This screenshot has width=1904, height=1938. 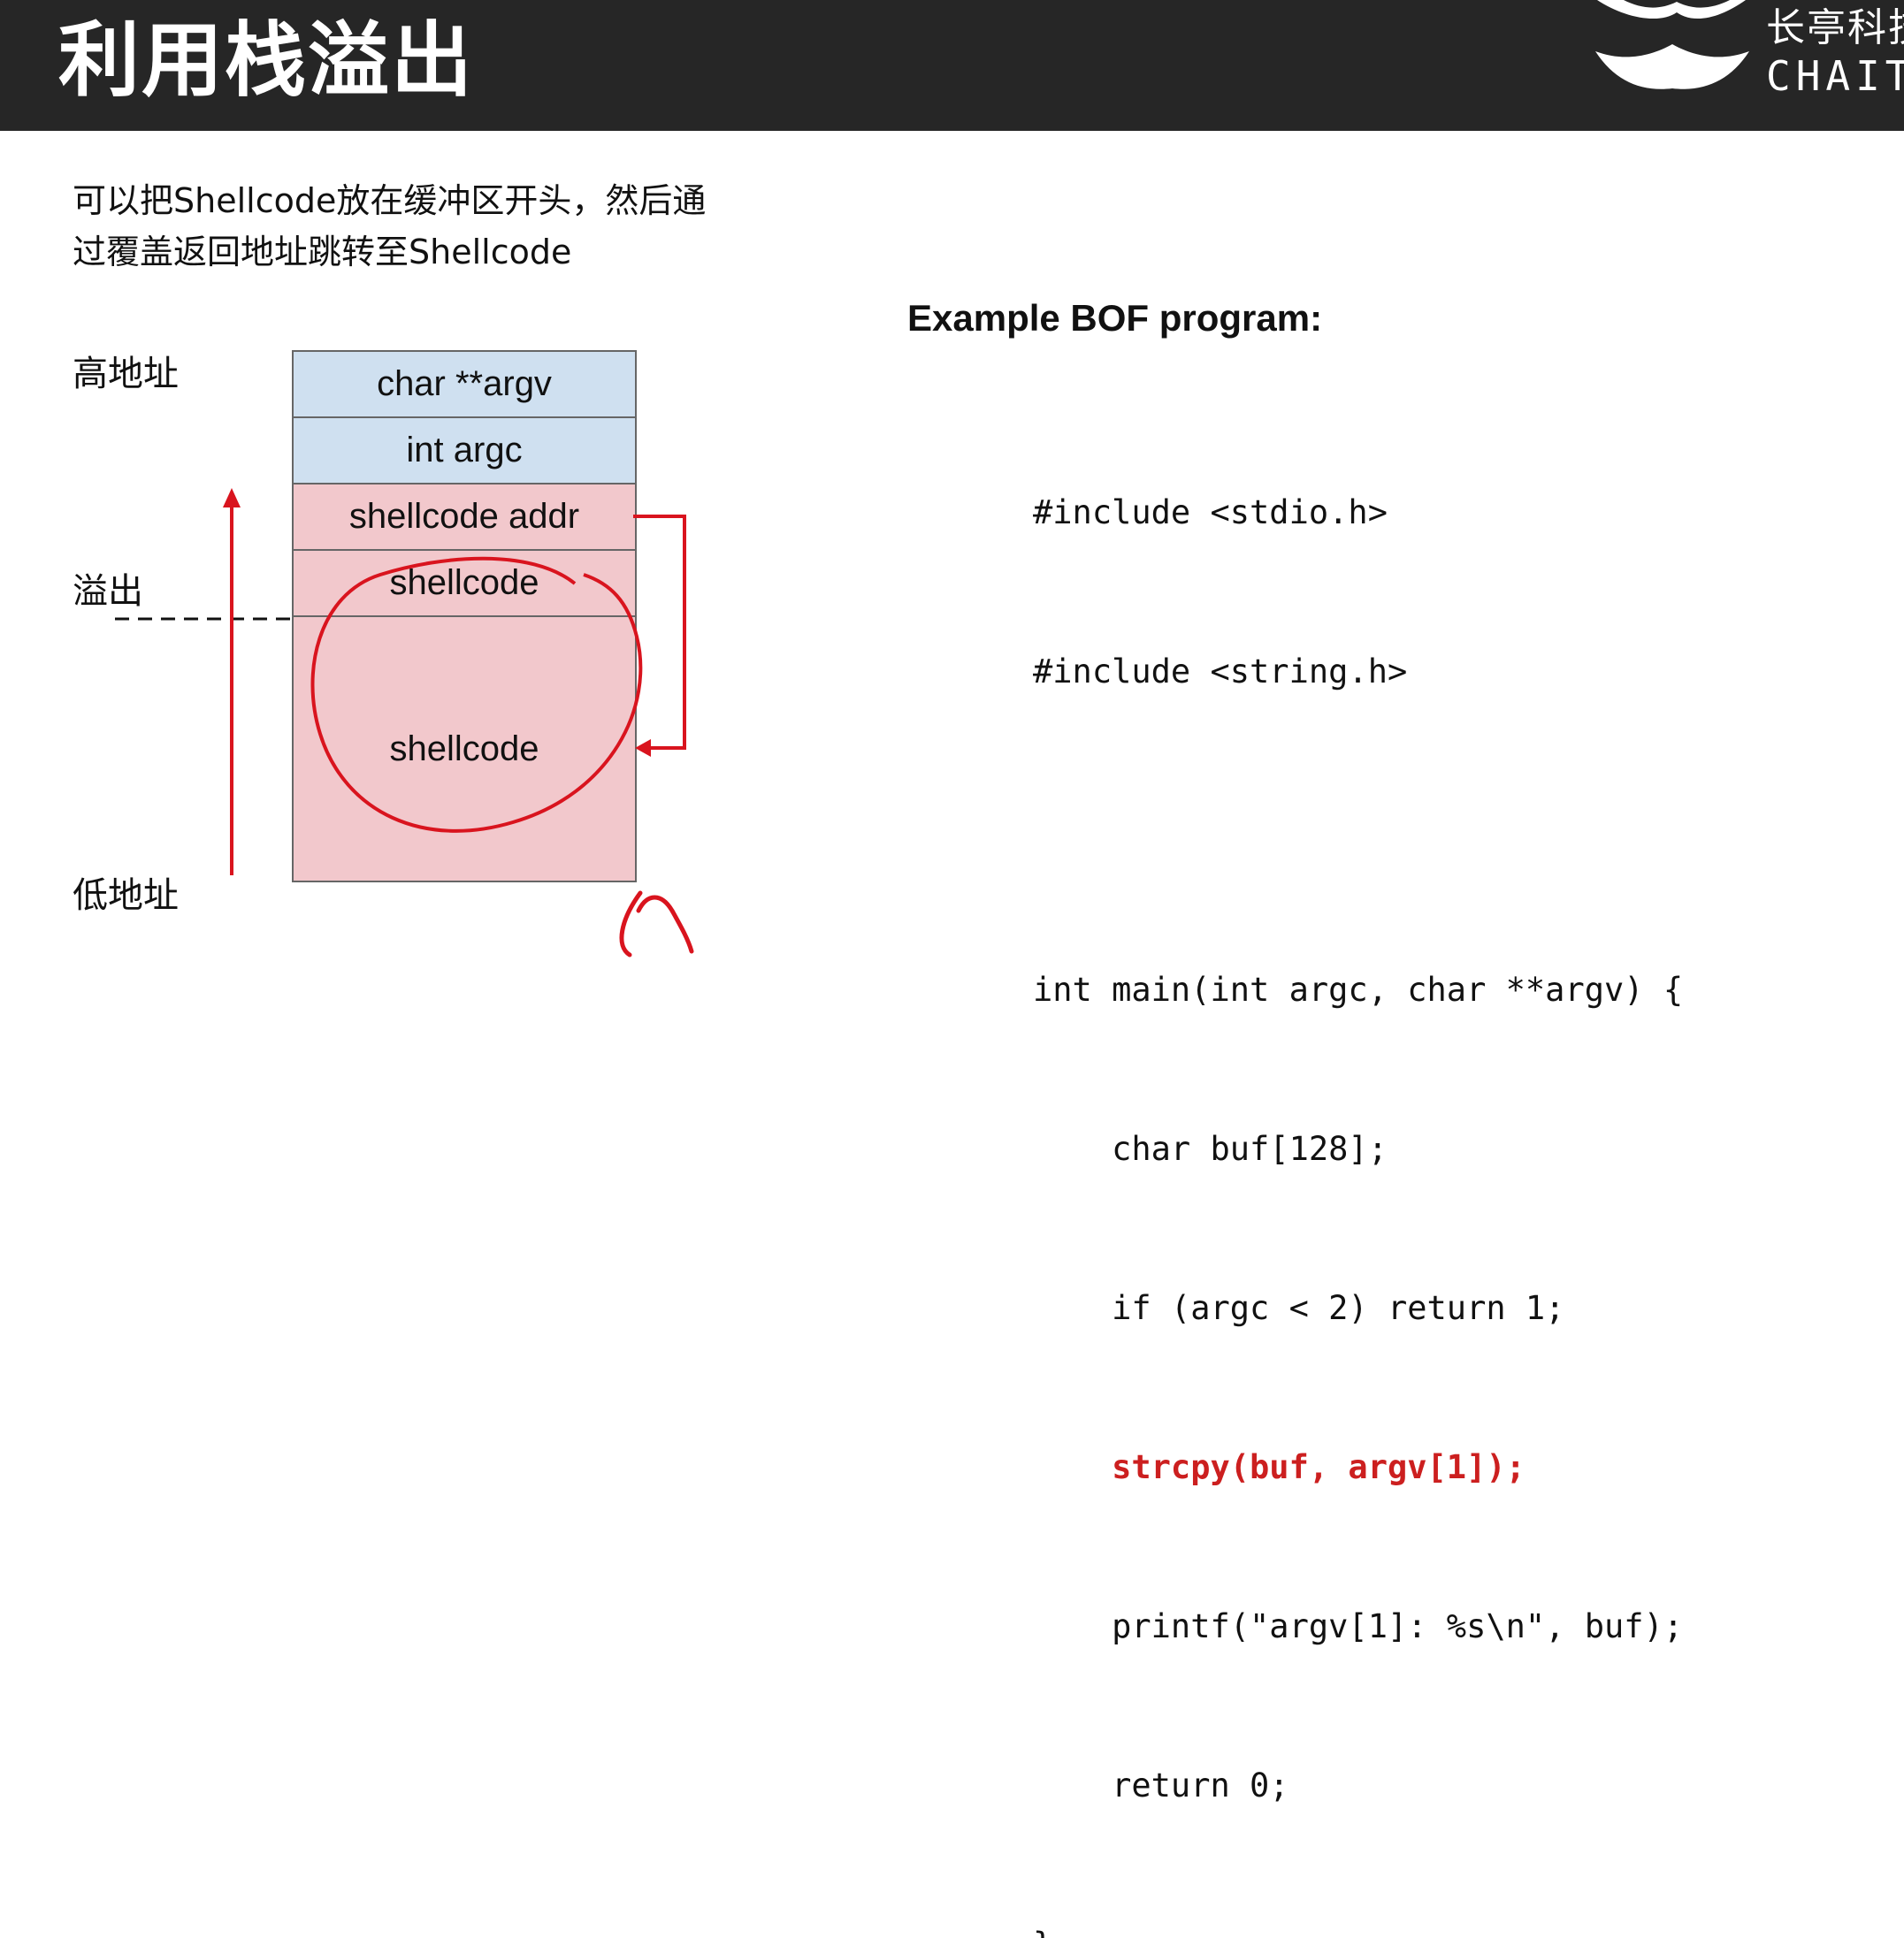 What do you see at coordinates (656, 924) in the screenshot?
I see `handwritten-scribble` at bounding box center [656, 924].